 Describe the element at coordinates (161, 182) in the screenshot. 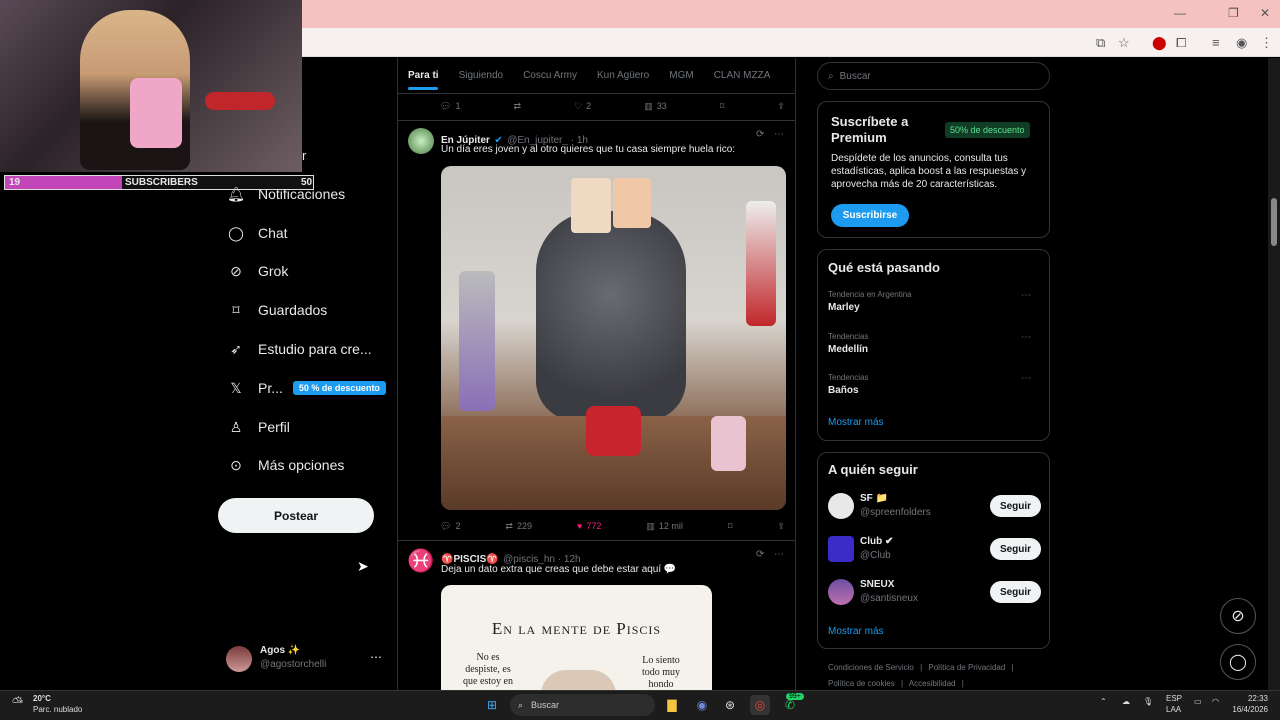

I see `subscriber-label: SUBSCRIBERS` at that location.